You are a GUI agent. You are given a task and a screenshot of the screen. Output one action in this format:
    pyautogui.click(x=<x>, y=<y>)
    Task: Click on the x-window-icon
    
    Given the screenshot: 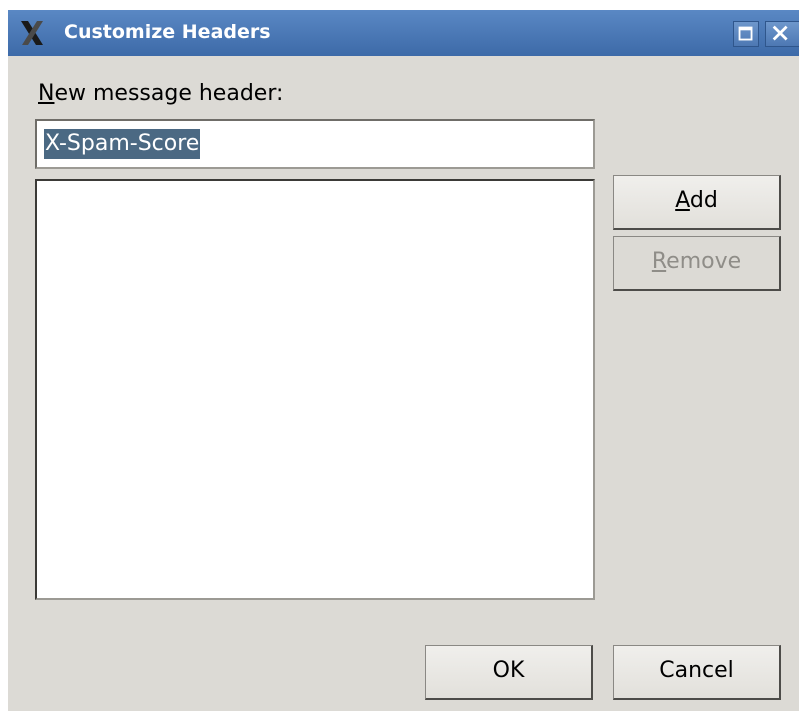 What is the action you would take?
    pyautogui.click(x=32, y=33)
    